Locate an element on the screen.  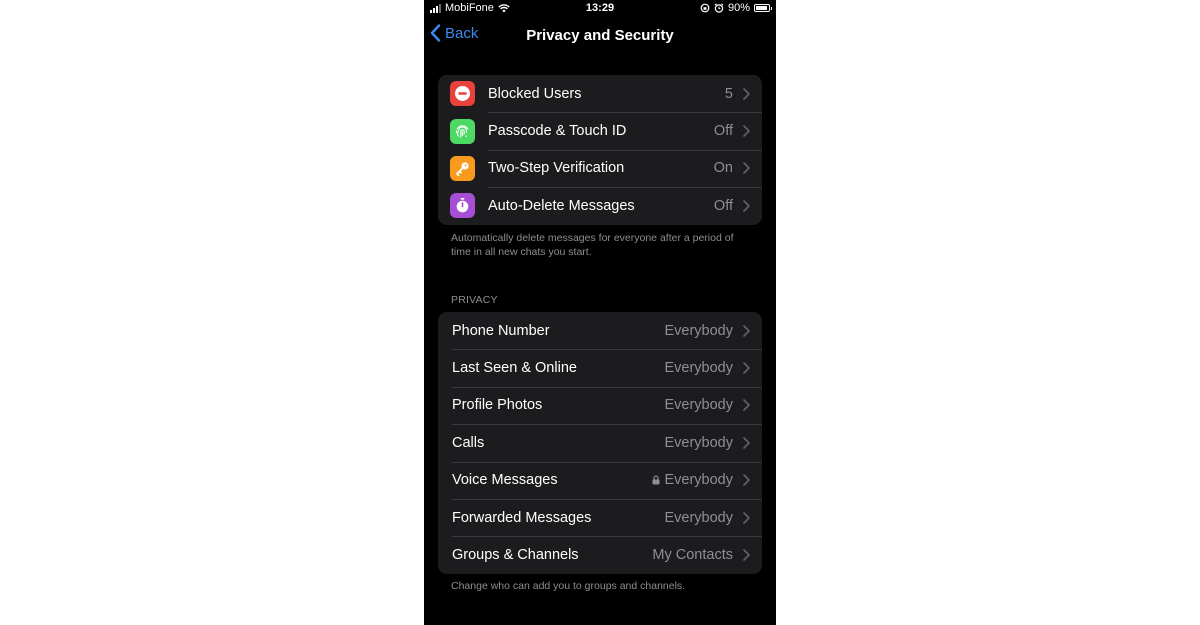
two-step-icon-box is located at coordinates (462, 168).